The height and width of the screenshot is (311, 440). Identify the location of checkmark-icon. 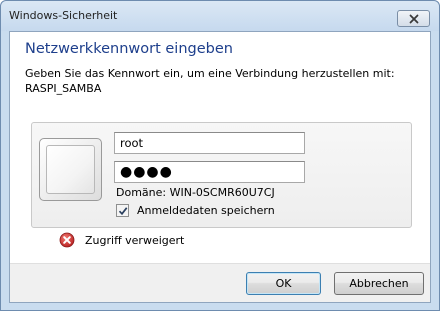
(122, 210).